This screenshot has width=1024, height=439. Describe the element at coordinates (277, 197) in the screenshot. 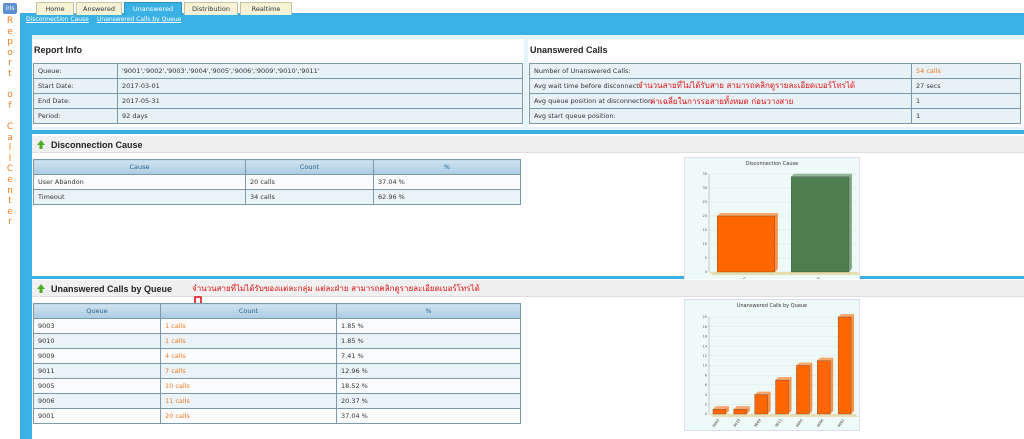

I see `table-row: Timeout 34 calls 62.96 %` at that location.